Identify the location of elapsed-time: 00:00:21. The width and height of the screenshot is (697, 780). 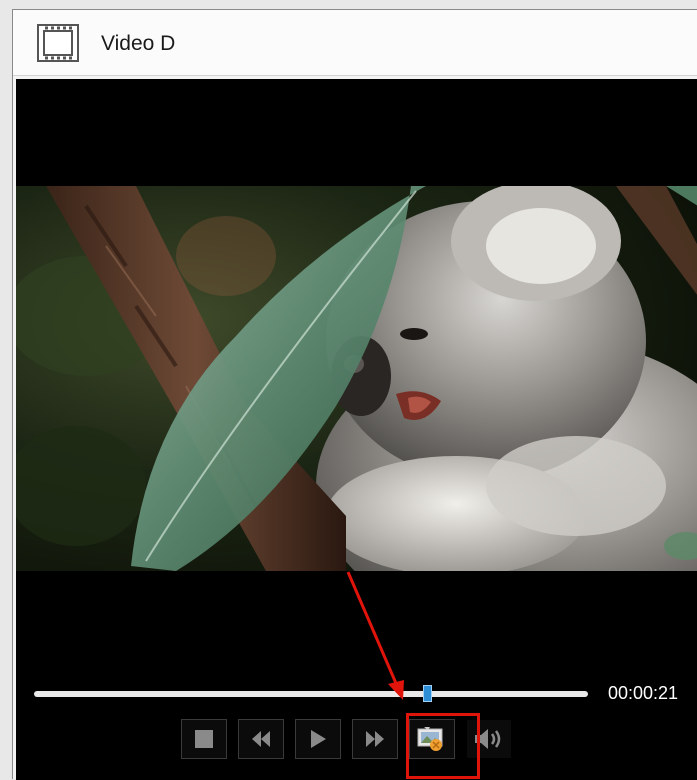
(643, 693).